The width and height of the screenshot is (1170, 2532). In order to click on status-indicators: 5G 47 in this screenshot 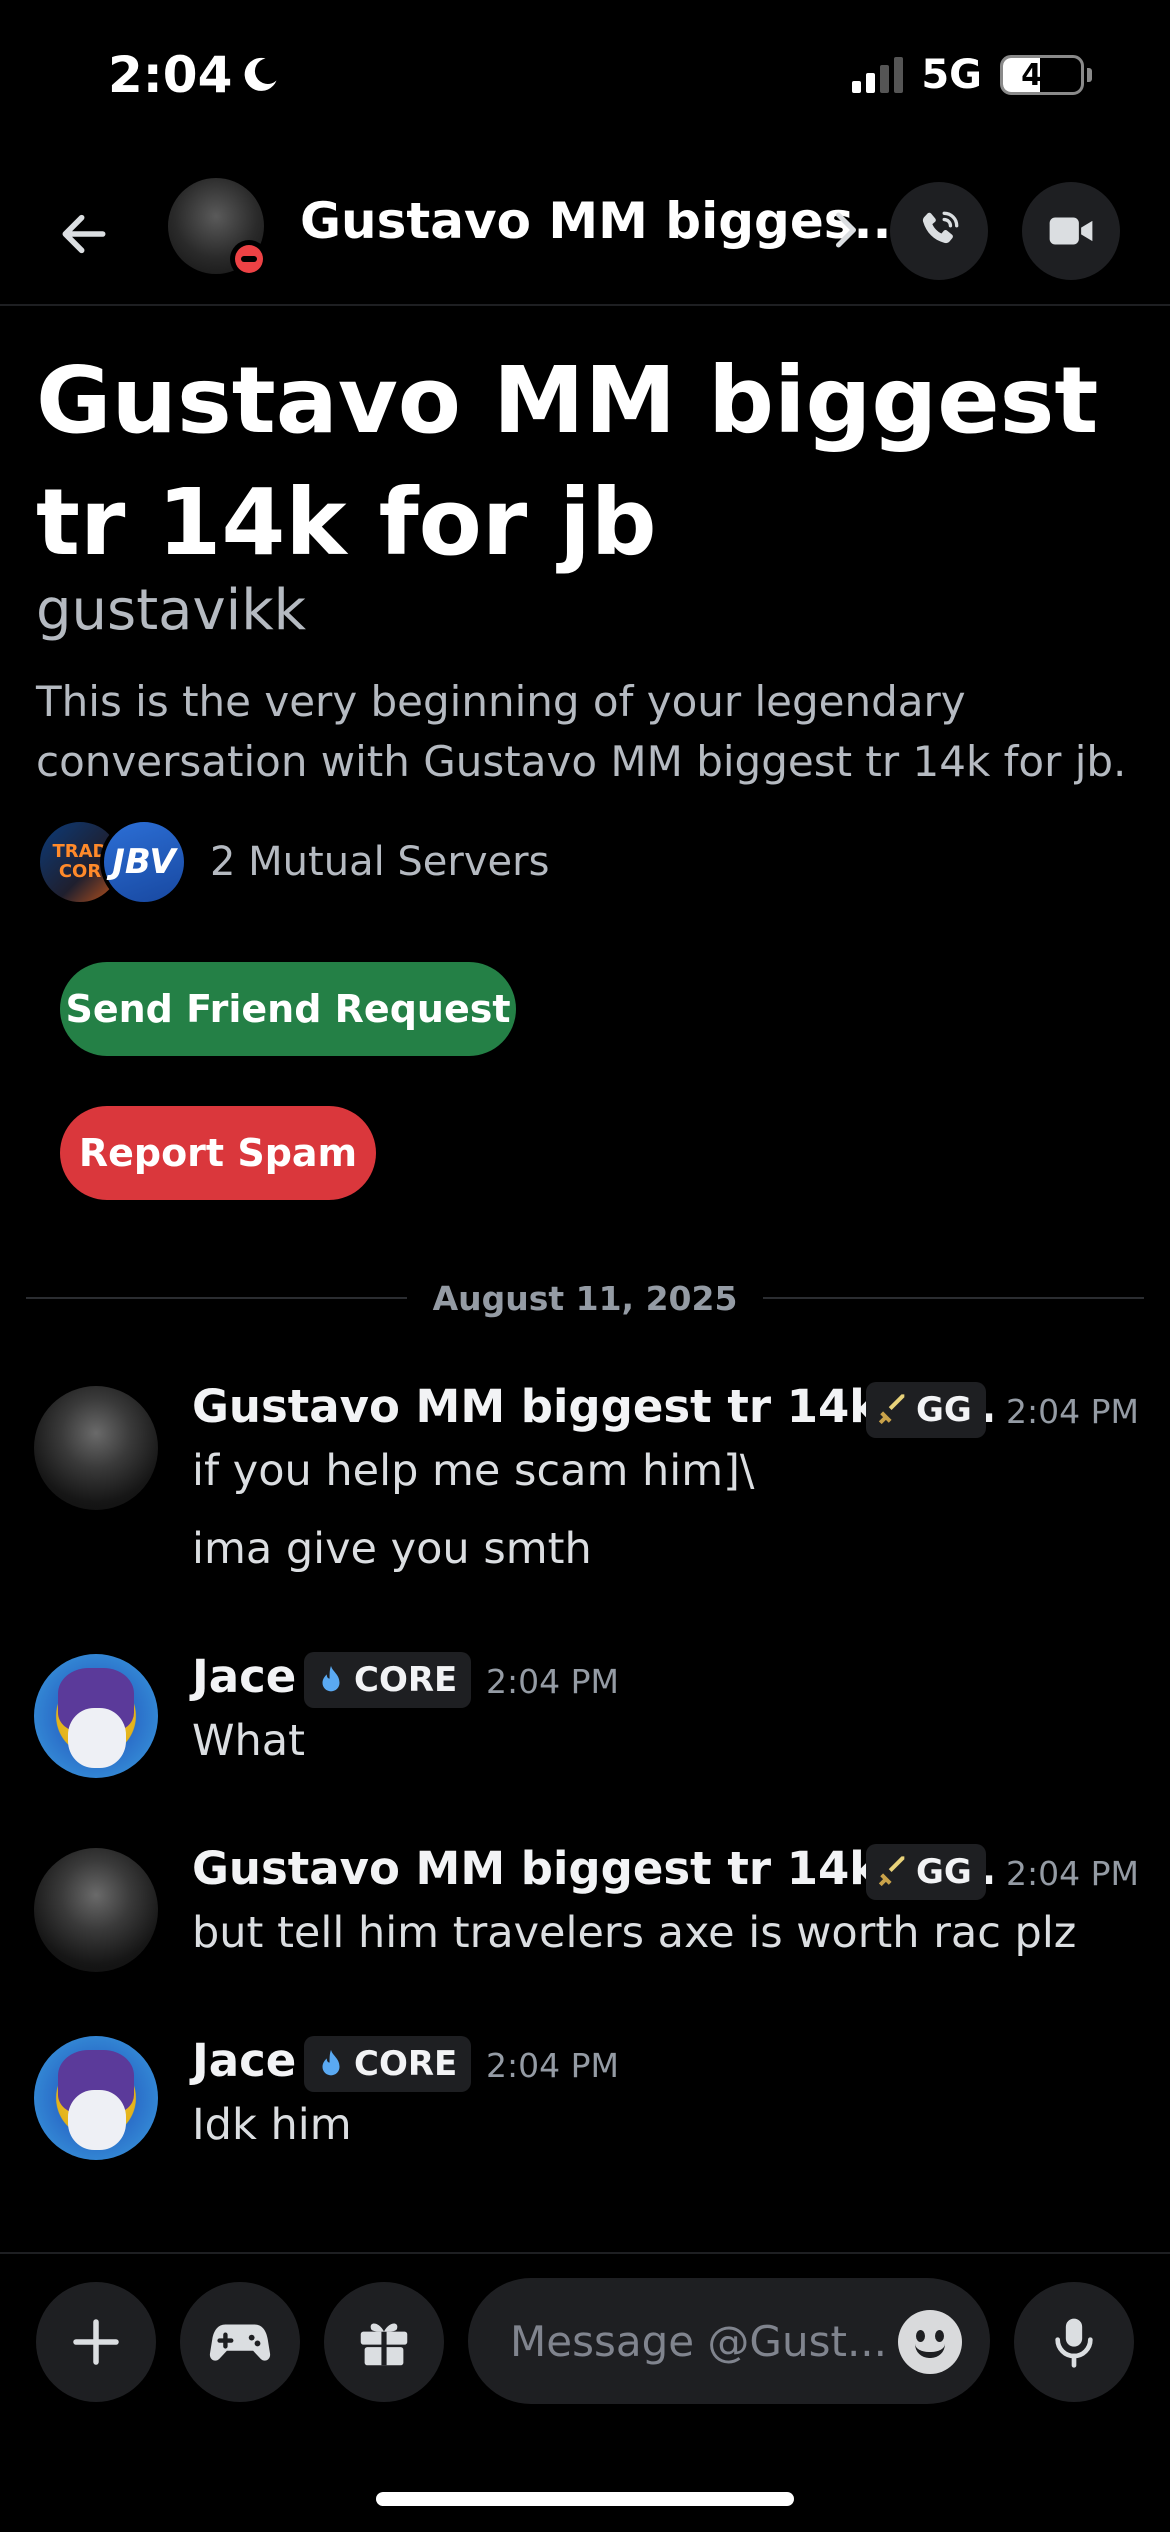, I will do `click(972, 75)`.